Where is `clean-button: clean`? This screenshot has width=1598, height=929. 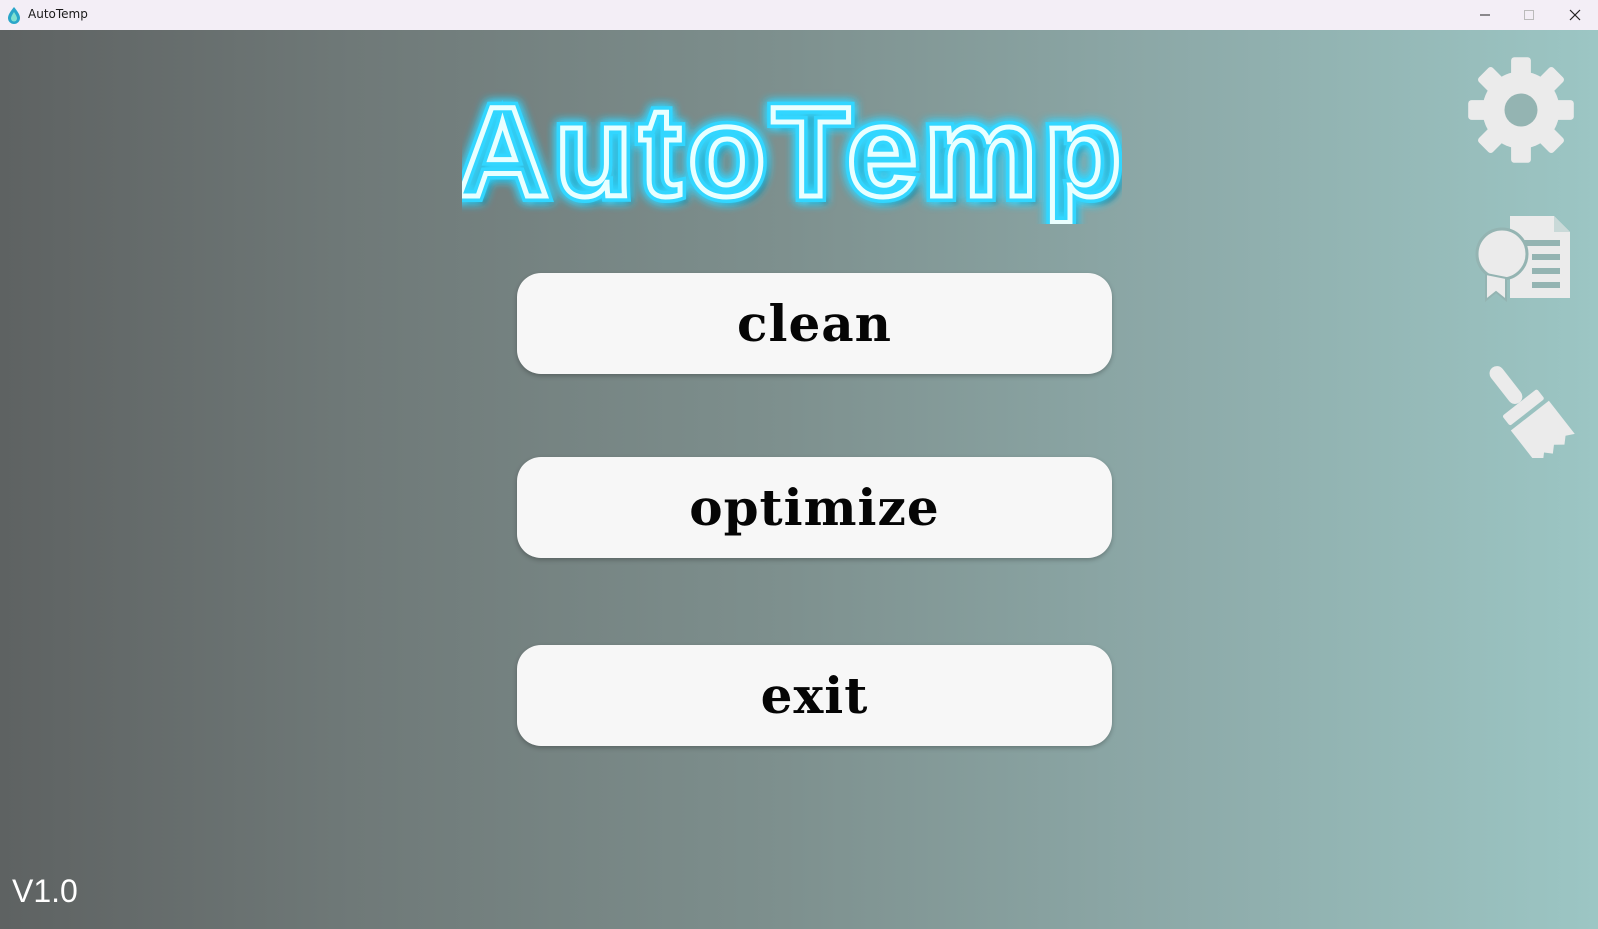 clean-button: clean is located at coordinates (814, 323).